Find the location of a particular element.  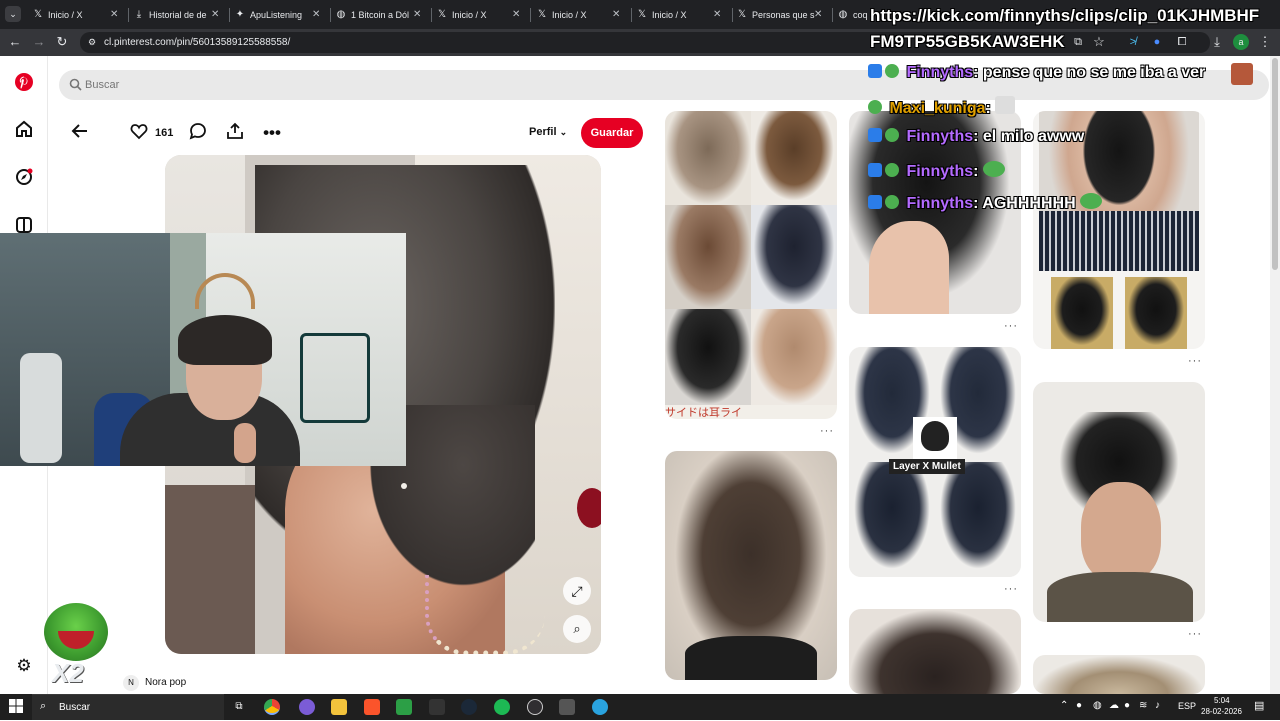

tab-coq: ◍ coq is located at coordinates (855, 15).